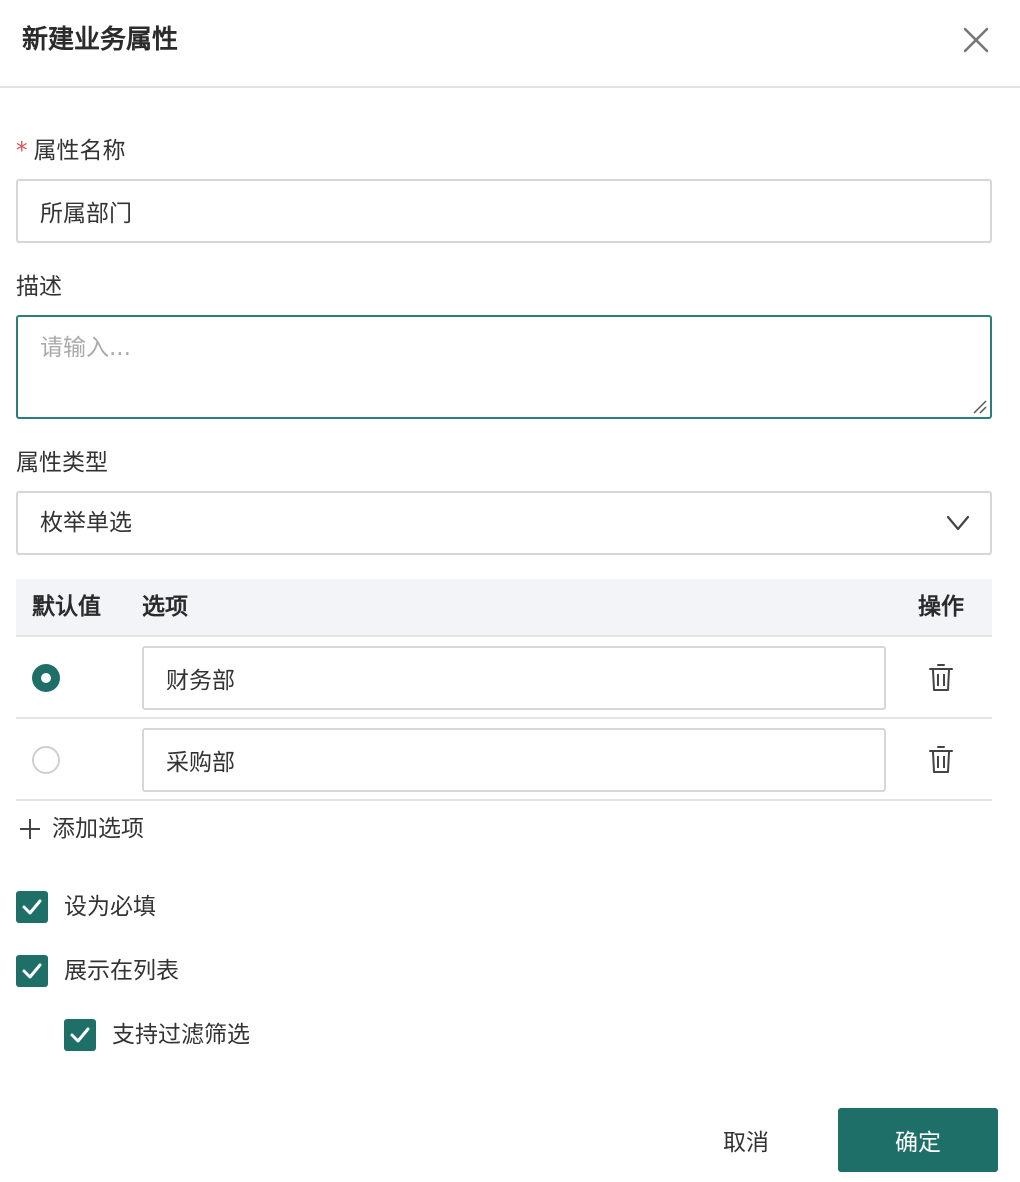  Describe the element at coordinates (100, 40) in the screenshot. I see `dialog-title: 新建业务属性` at that location.